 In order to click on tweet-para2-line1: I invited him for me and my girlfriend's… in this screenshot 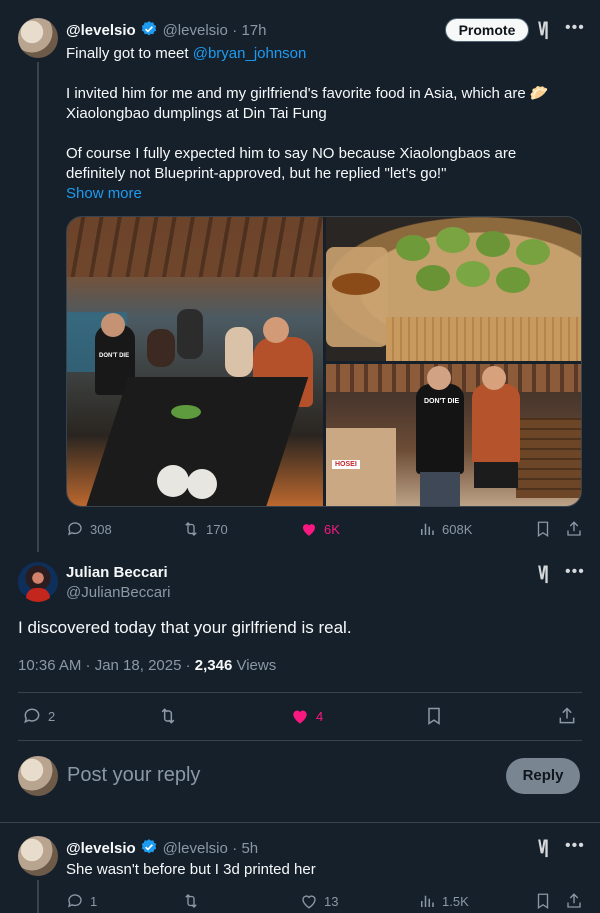, I will do `click(307, 93)`.